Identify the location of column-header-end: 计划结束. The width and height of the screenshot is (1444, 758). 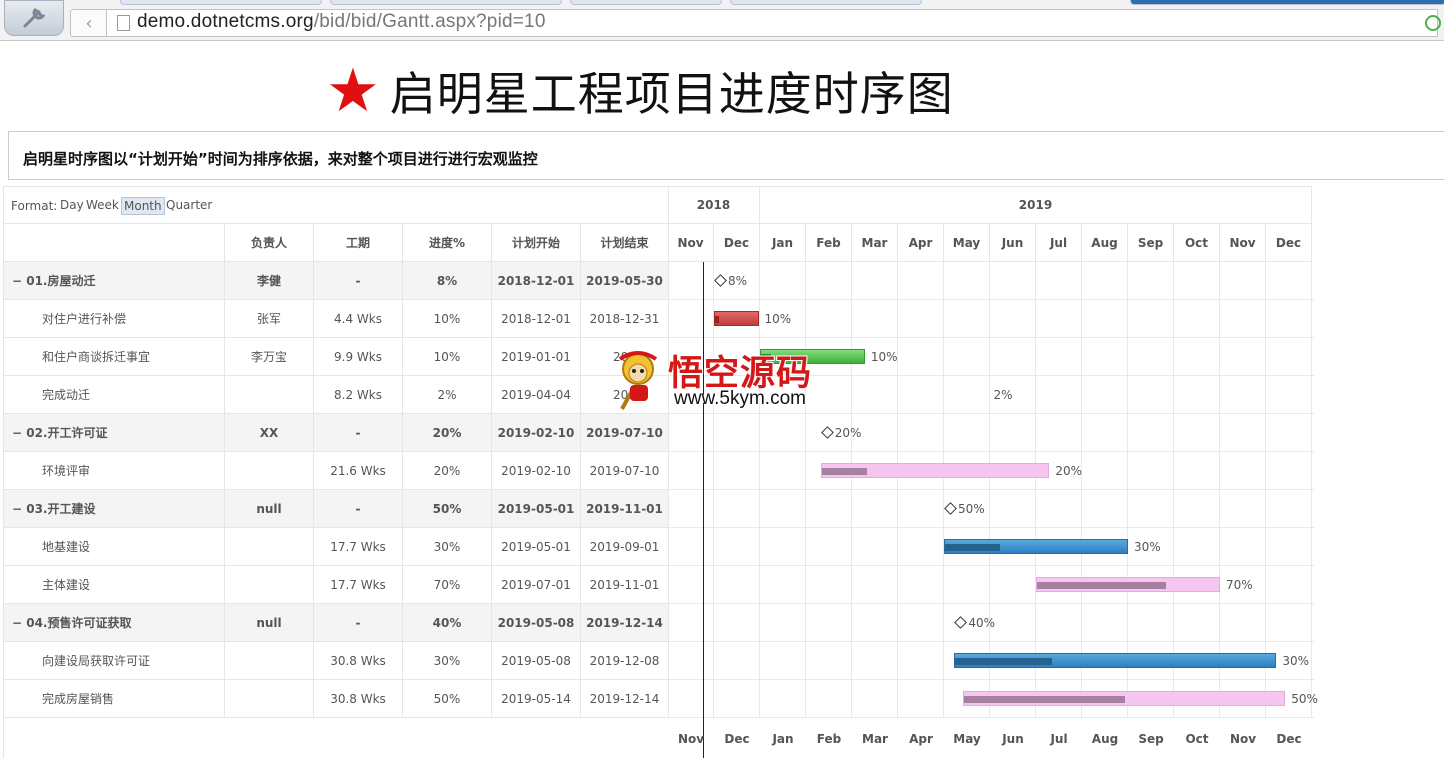
(625, 242).